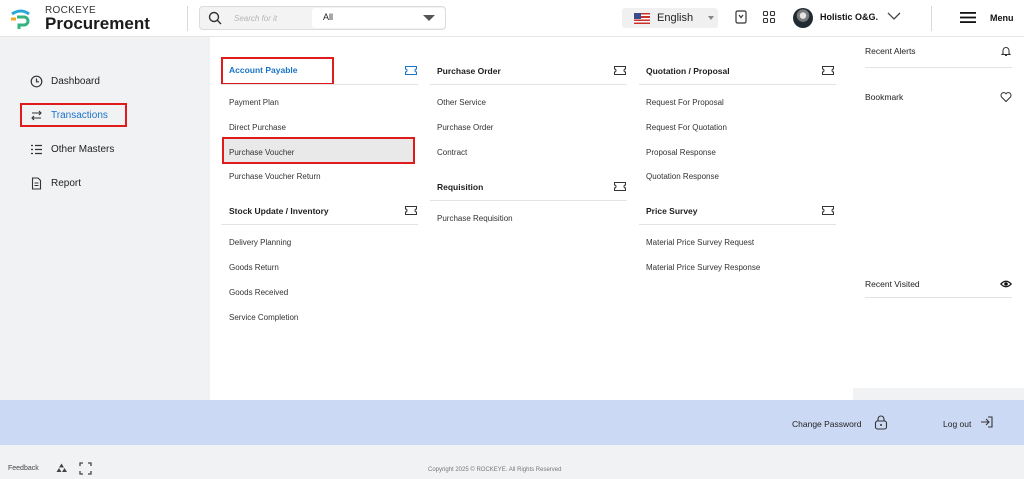  I want to click on hamburger-menu-icon, so click(968, 17).